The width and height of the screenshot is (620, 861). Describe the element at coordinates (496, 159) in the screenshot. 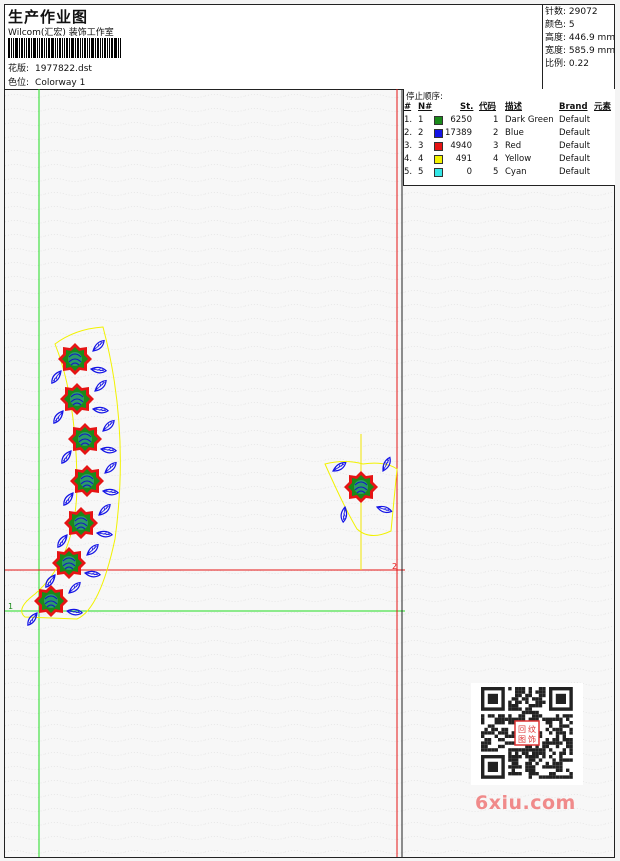

I see `row-code: 4` at that location.